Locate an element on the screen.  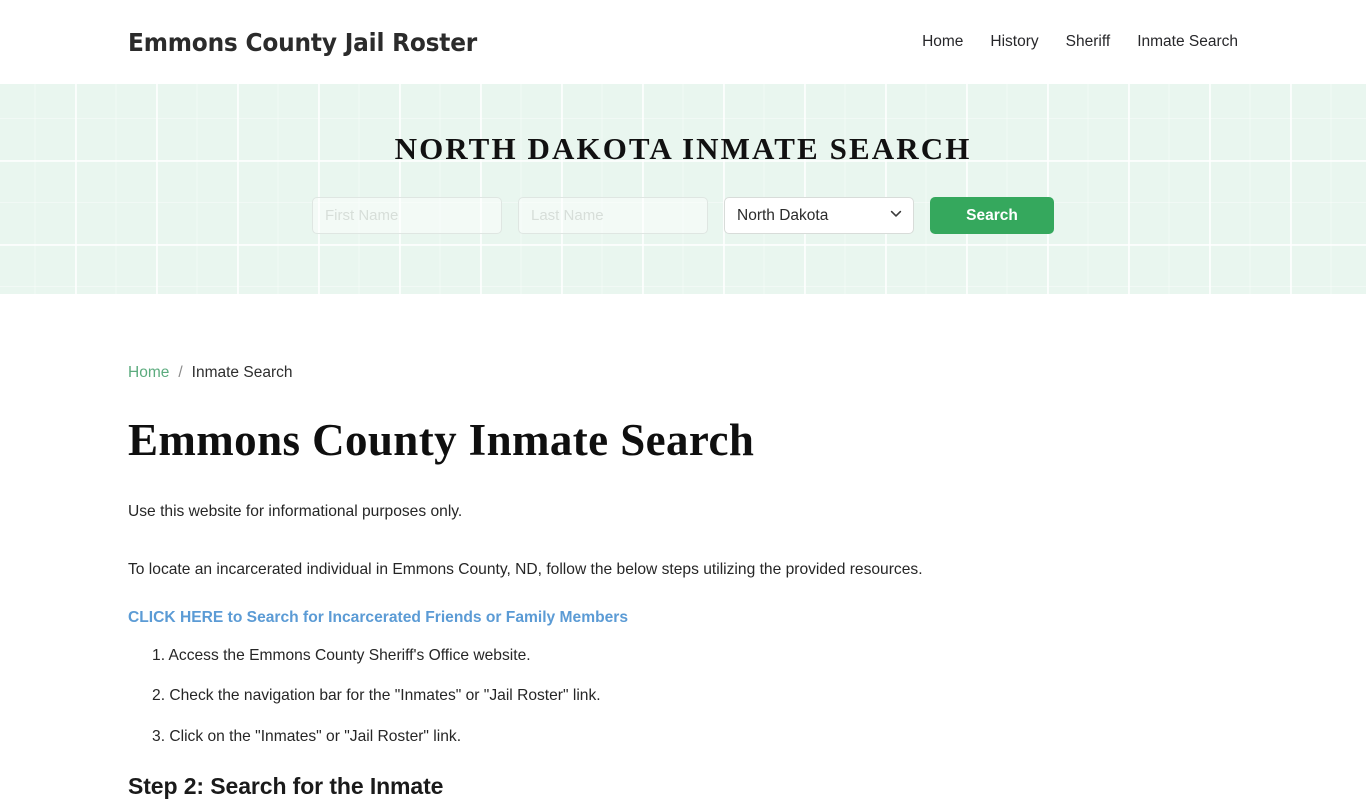
page-title: Emmons County Inmate Search is located at coordinates (441, 440).